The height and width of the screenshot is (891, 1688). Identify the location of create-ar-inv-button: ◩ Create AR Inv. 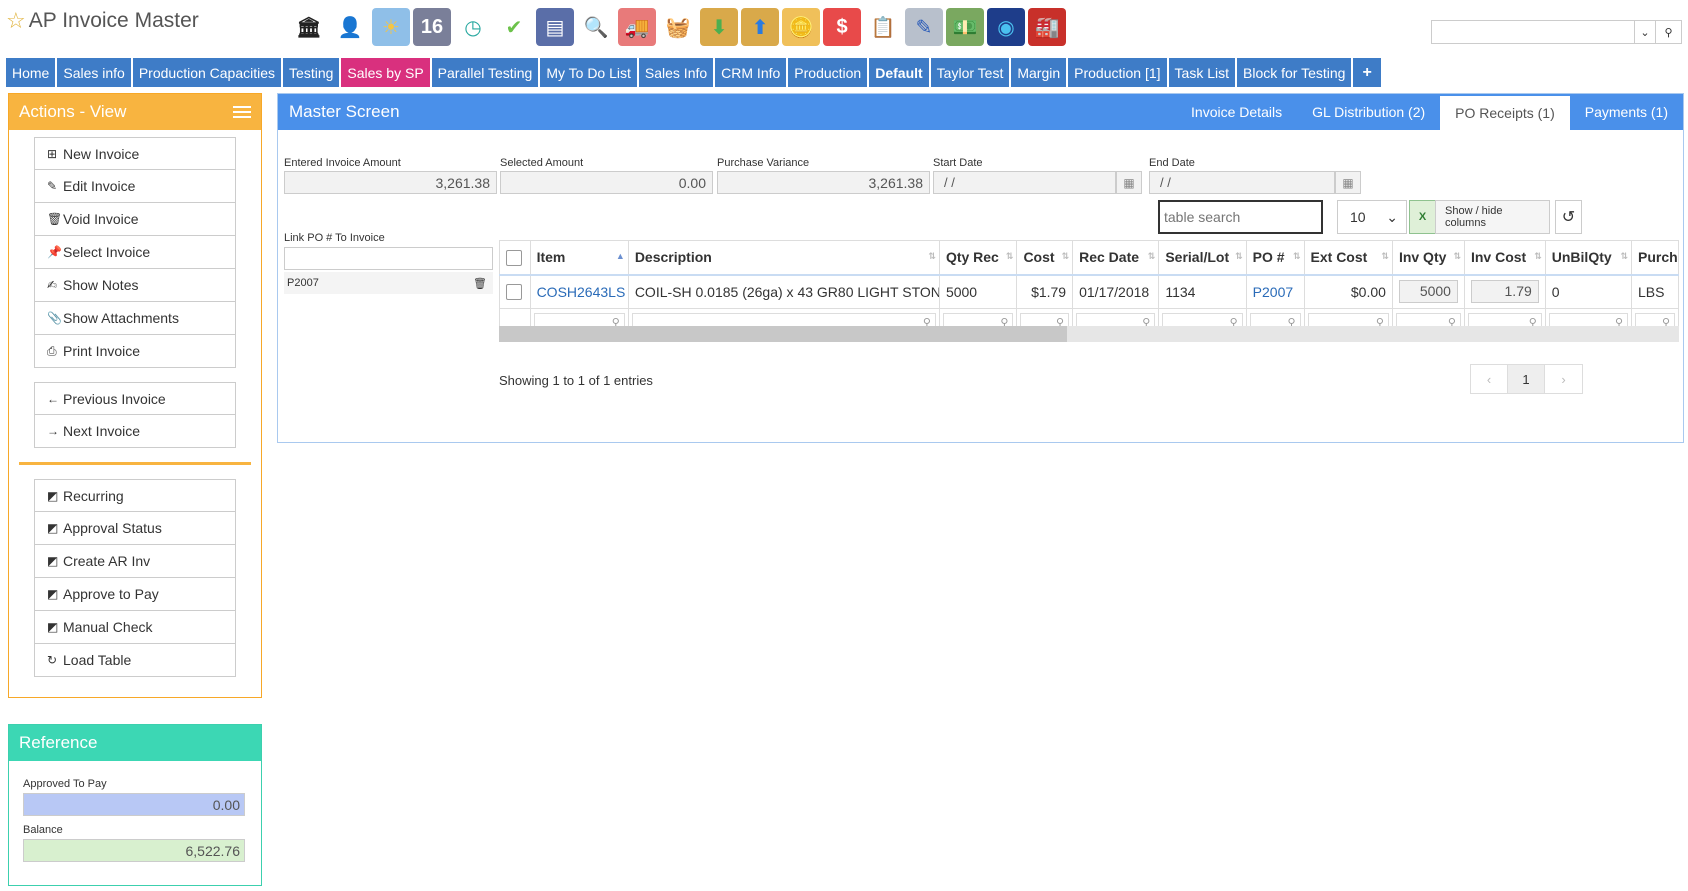
(135, 561).